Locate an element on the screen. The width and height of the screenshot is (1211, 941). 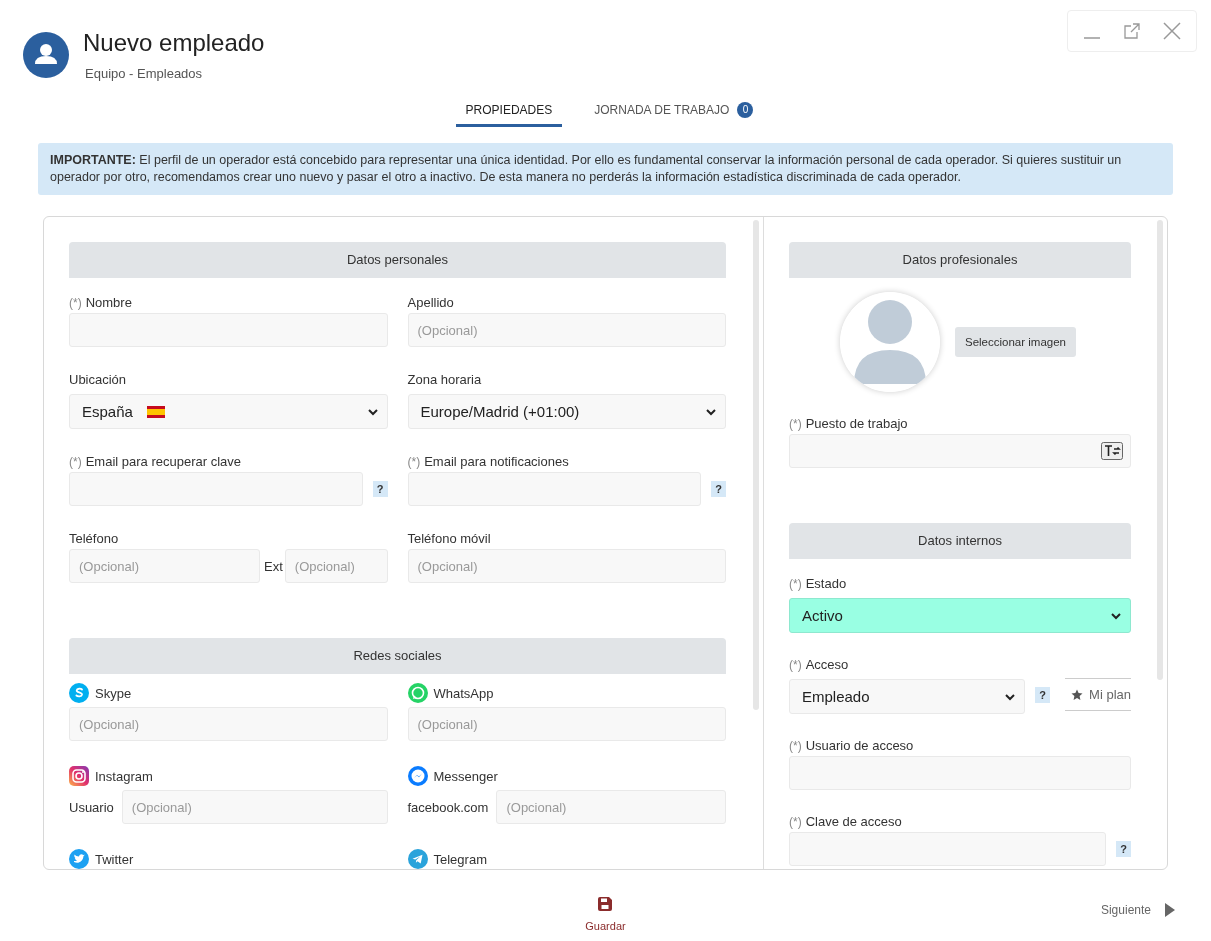
field-label: Usuario de acceso is located at coordinates (859, 745).